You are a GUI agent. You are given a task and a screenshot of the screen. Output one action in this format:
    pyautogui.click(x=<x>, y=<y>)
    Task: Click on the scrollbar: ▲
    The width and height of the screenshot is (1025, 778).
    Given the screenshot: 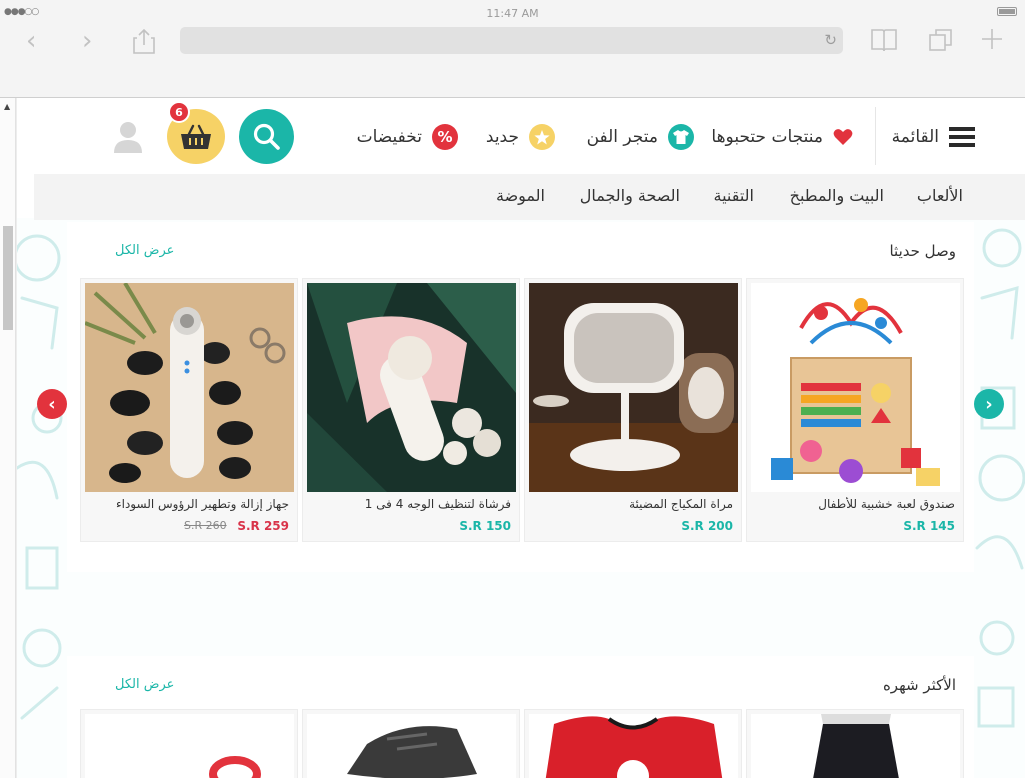 What is the action you would take?
    pyautogui.click(x=8, y=438)
    